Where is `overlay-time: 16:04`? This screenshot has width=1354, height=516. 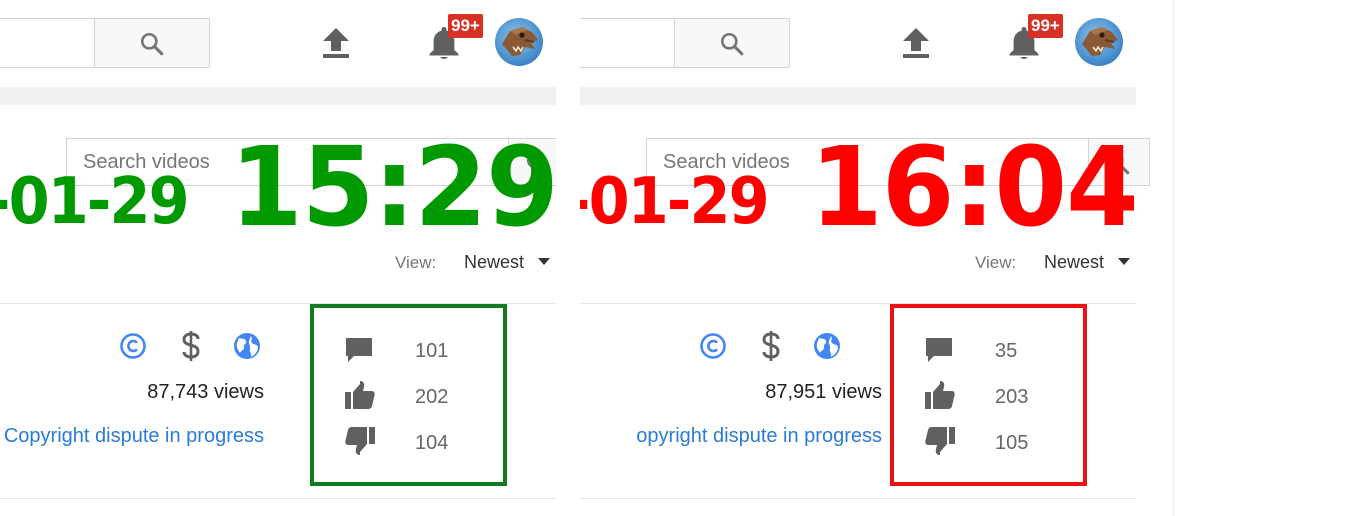 overlay-time: 16:04 is located at coordinates (974, 187).